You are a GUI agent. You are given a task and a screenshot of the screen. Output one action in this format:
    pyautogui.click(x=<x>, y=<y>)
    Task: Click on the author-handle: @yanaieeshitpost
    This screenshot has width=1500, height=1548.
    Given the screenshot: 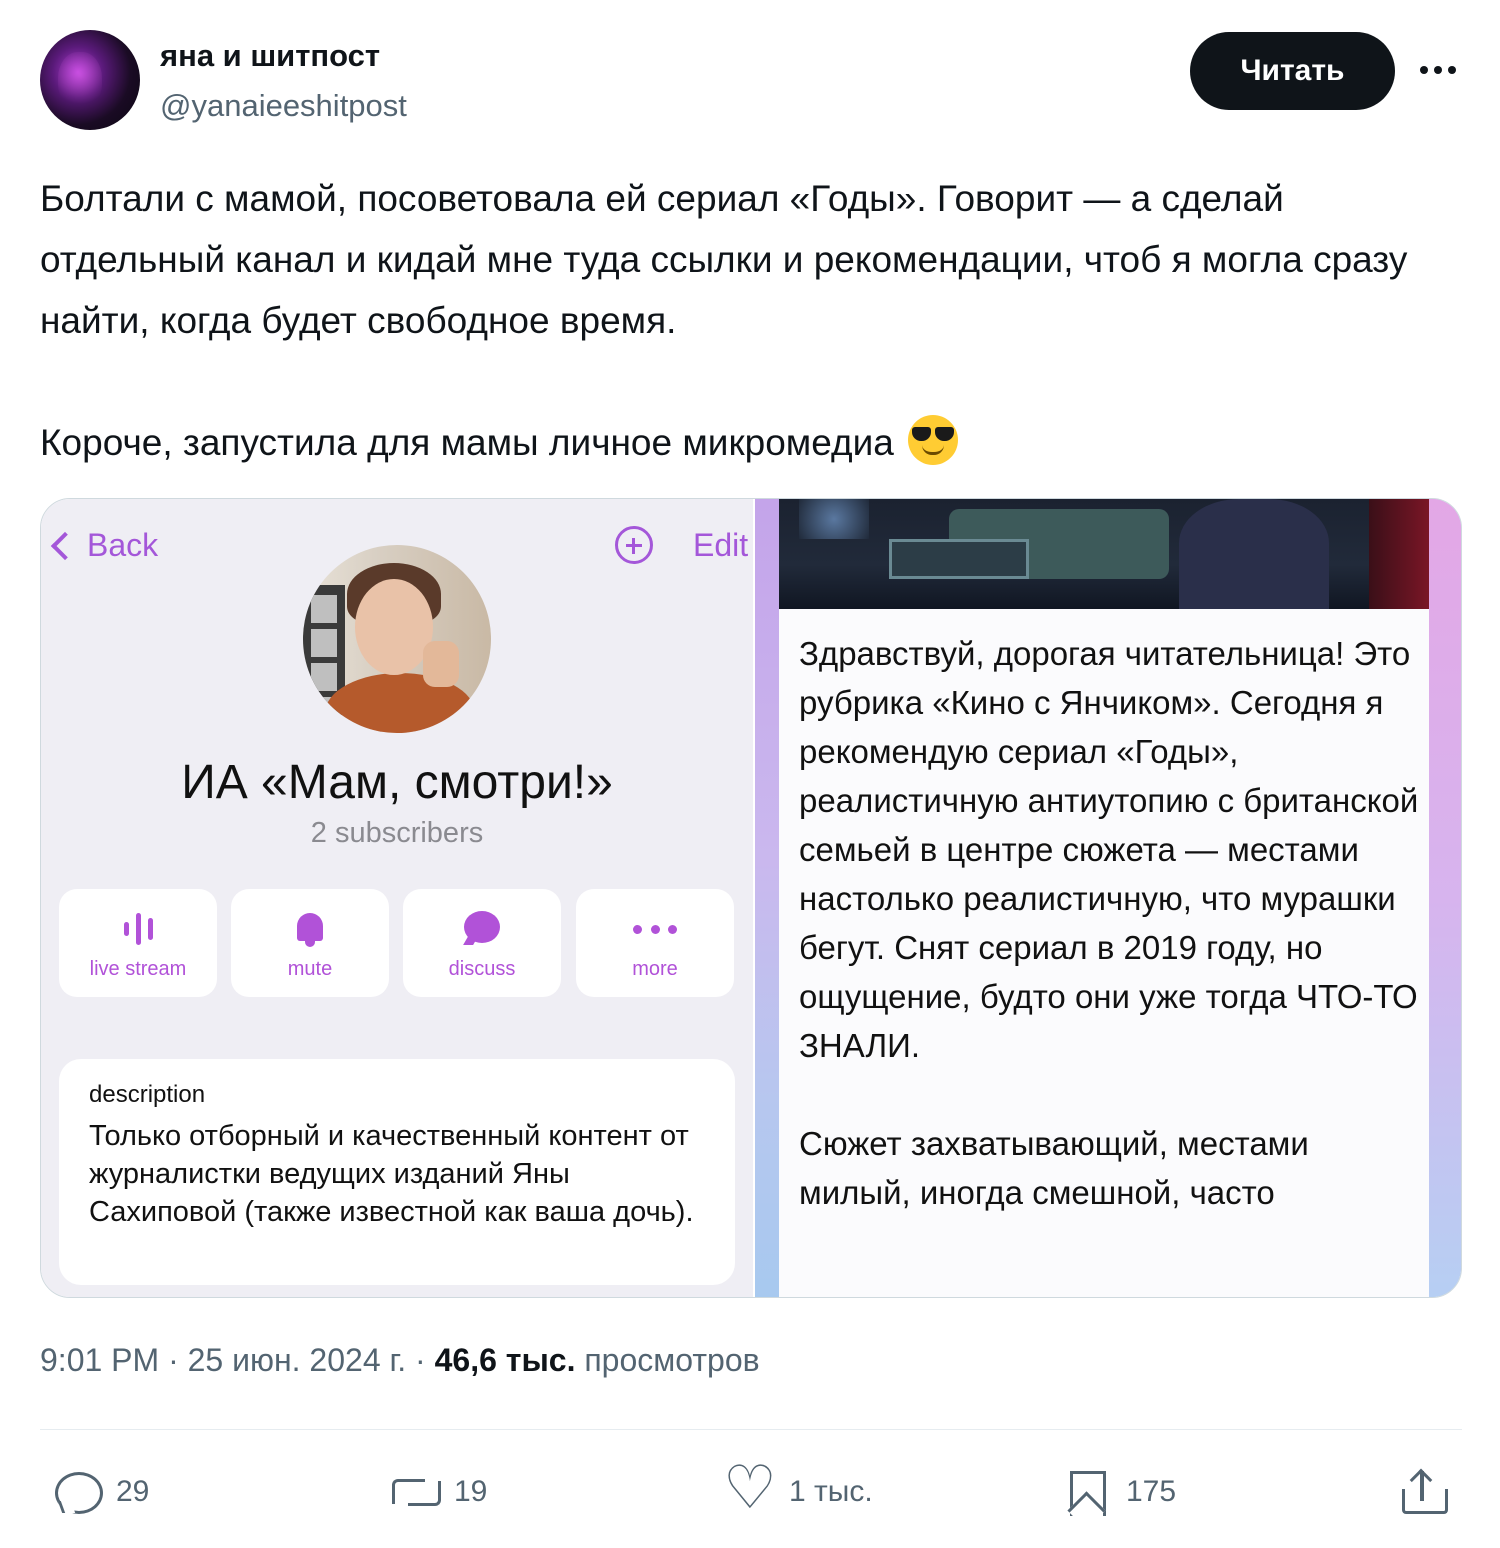 What is the action you would take?
    pyautogui.click(x=283, y=106)
    